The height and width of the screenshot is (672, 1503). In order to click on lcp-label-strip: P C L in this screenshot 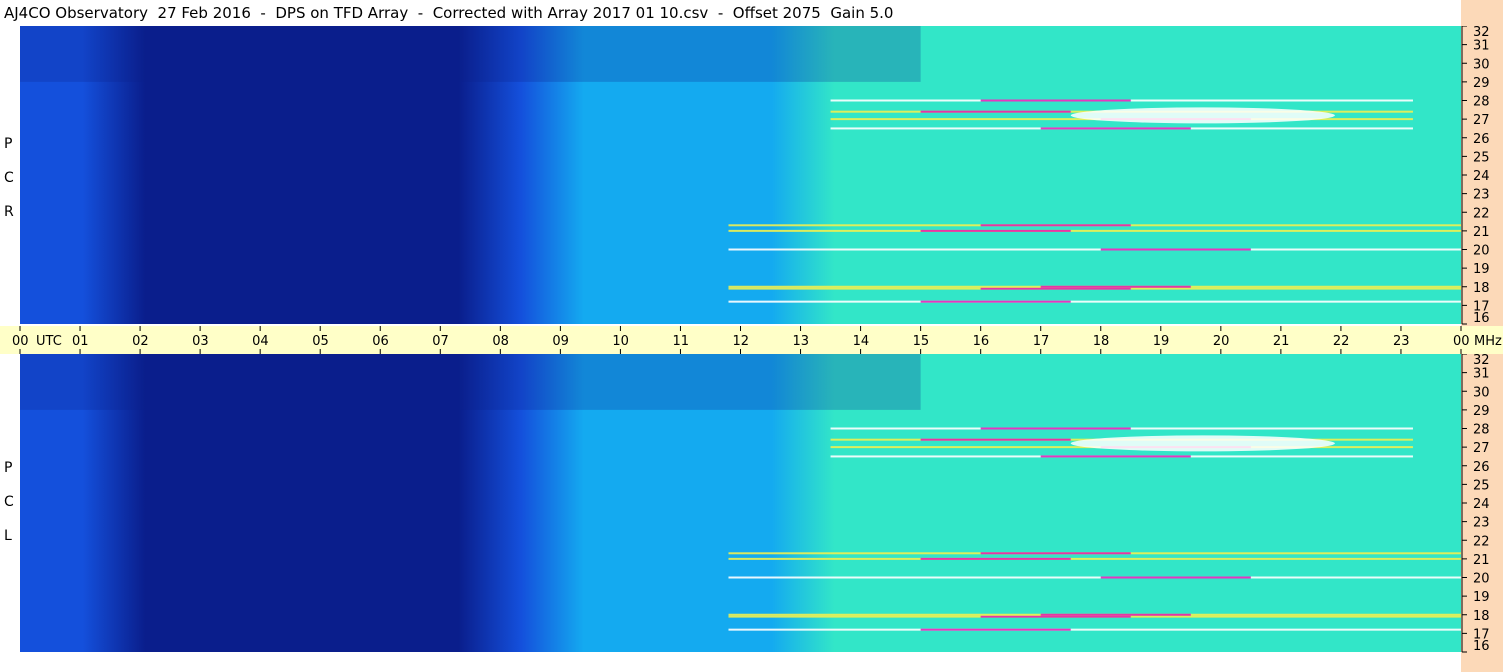, I will do `click(10, 513)`.